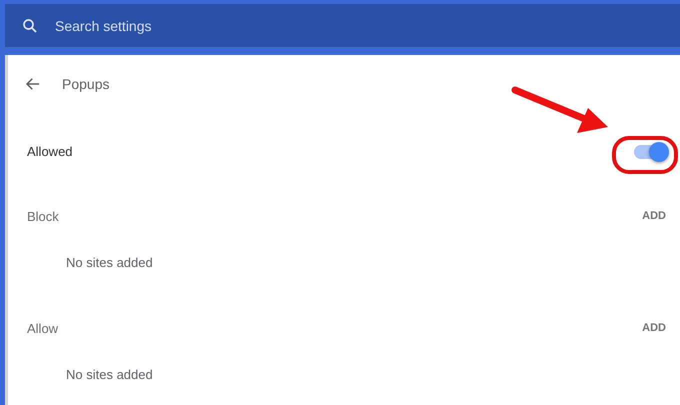 Image resolution: width=680 pixels, height=405 pixels. I want to click on search-icon, so click(30, 25).